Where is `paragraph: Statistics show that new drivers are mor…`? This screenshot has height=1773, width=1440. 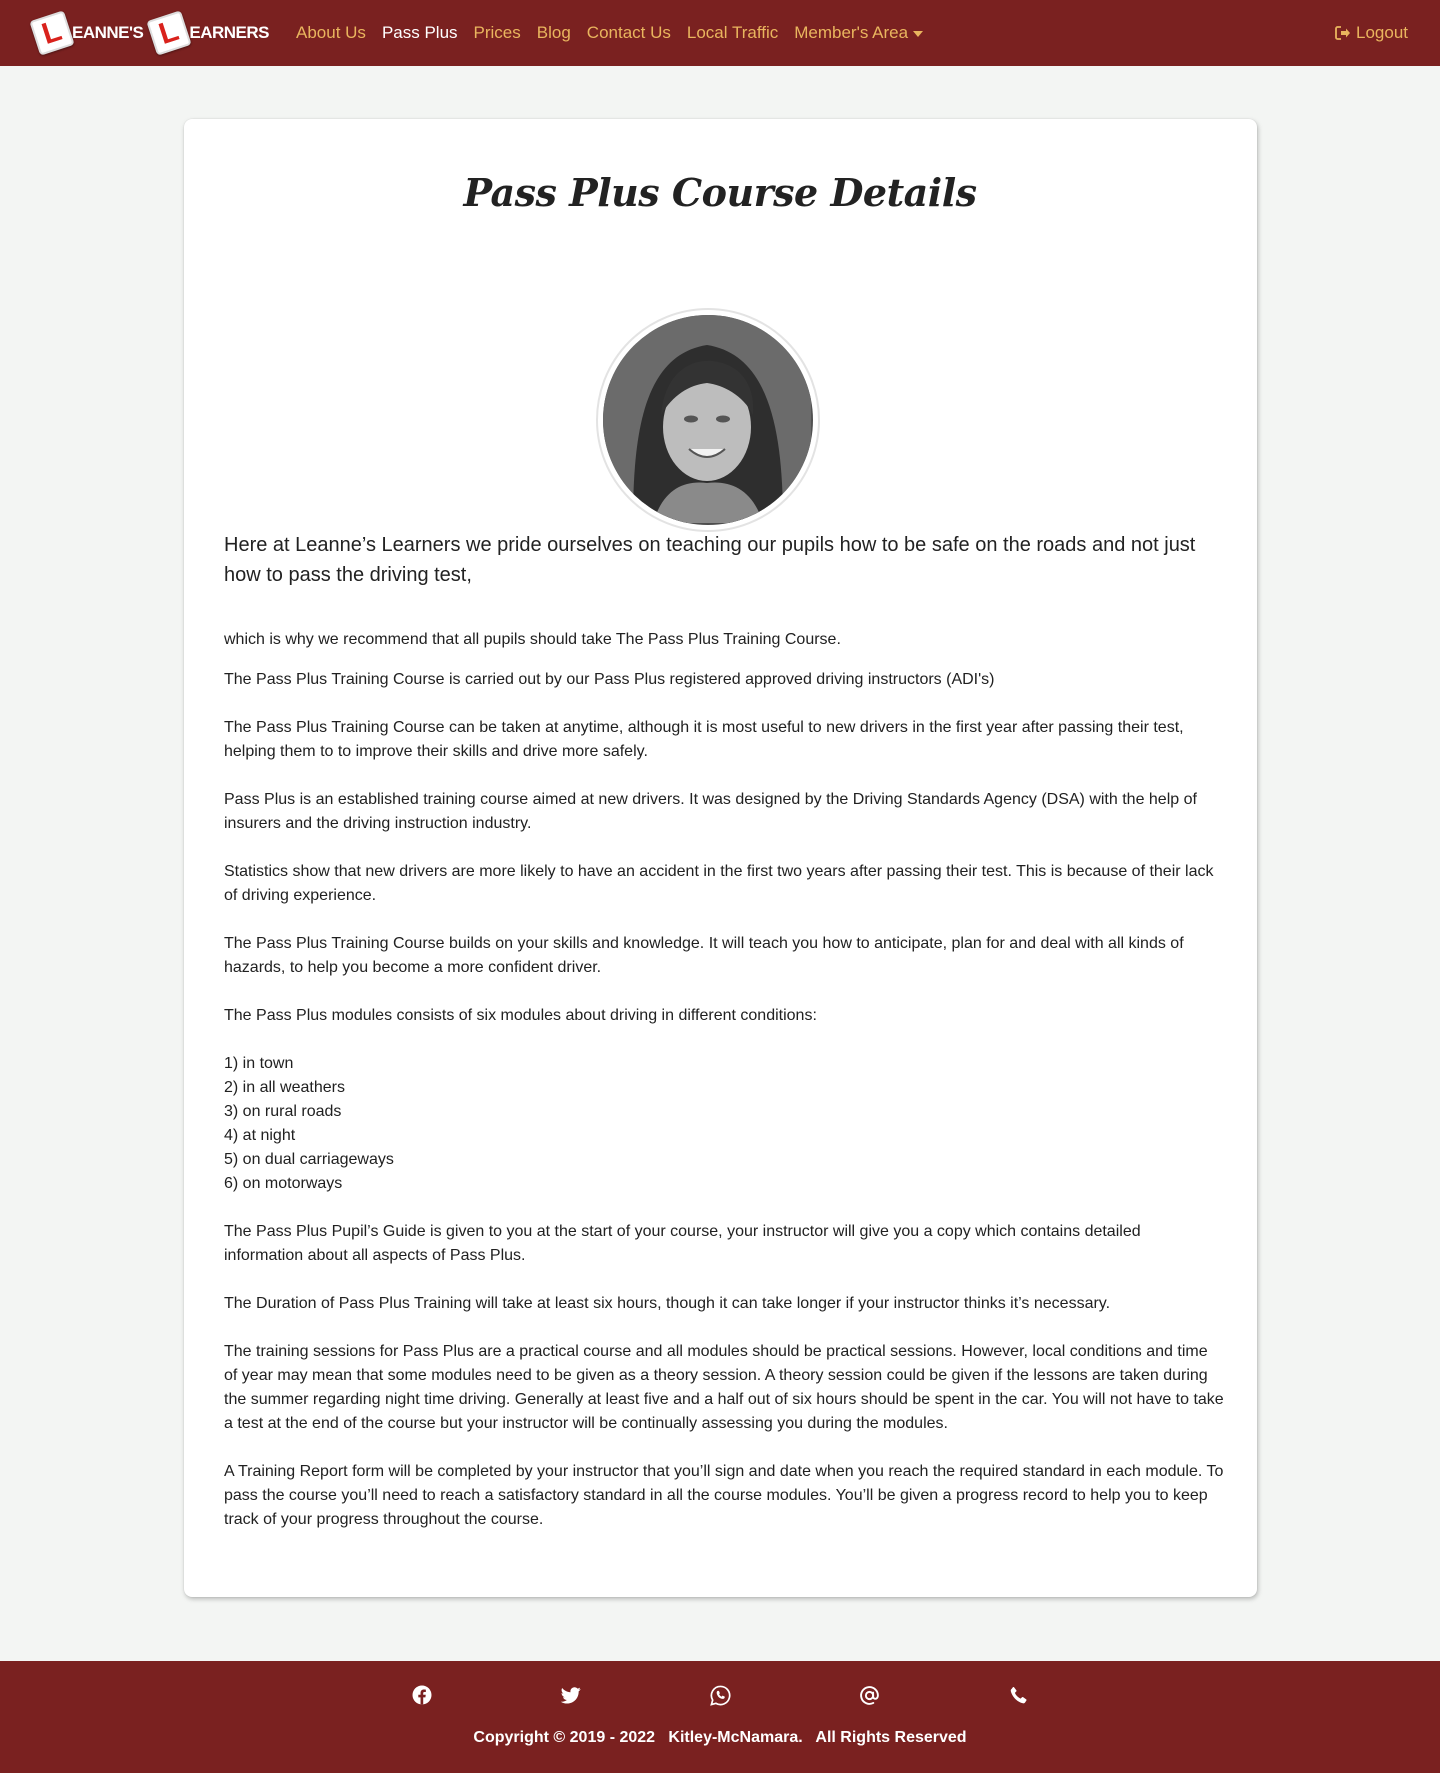
paragraph: Statistics show that new drivers are mor… is located at coordinates (719, 883).